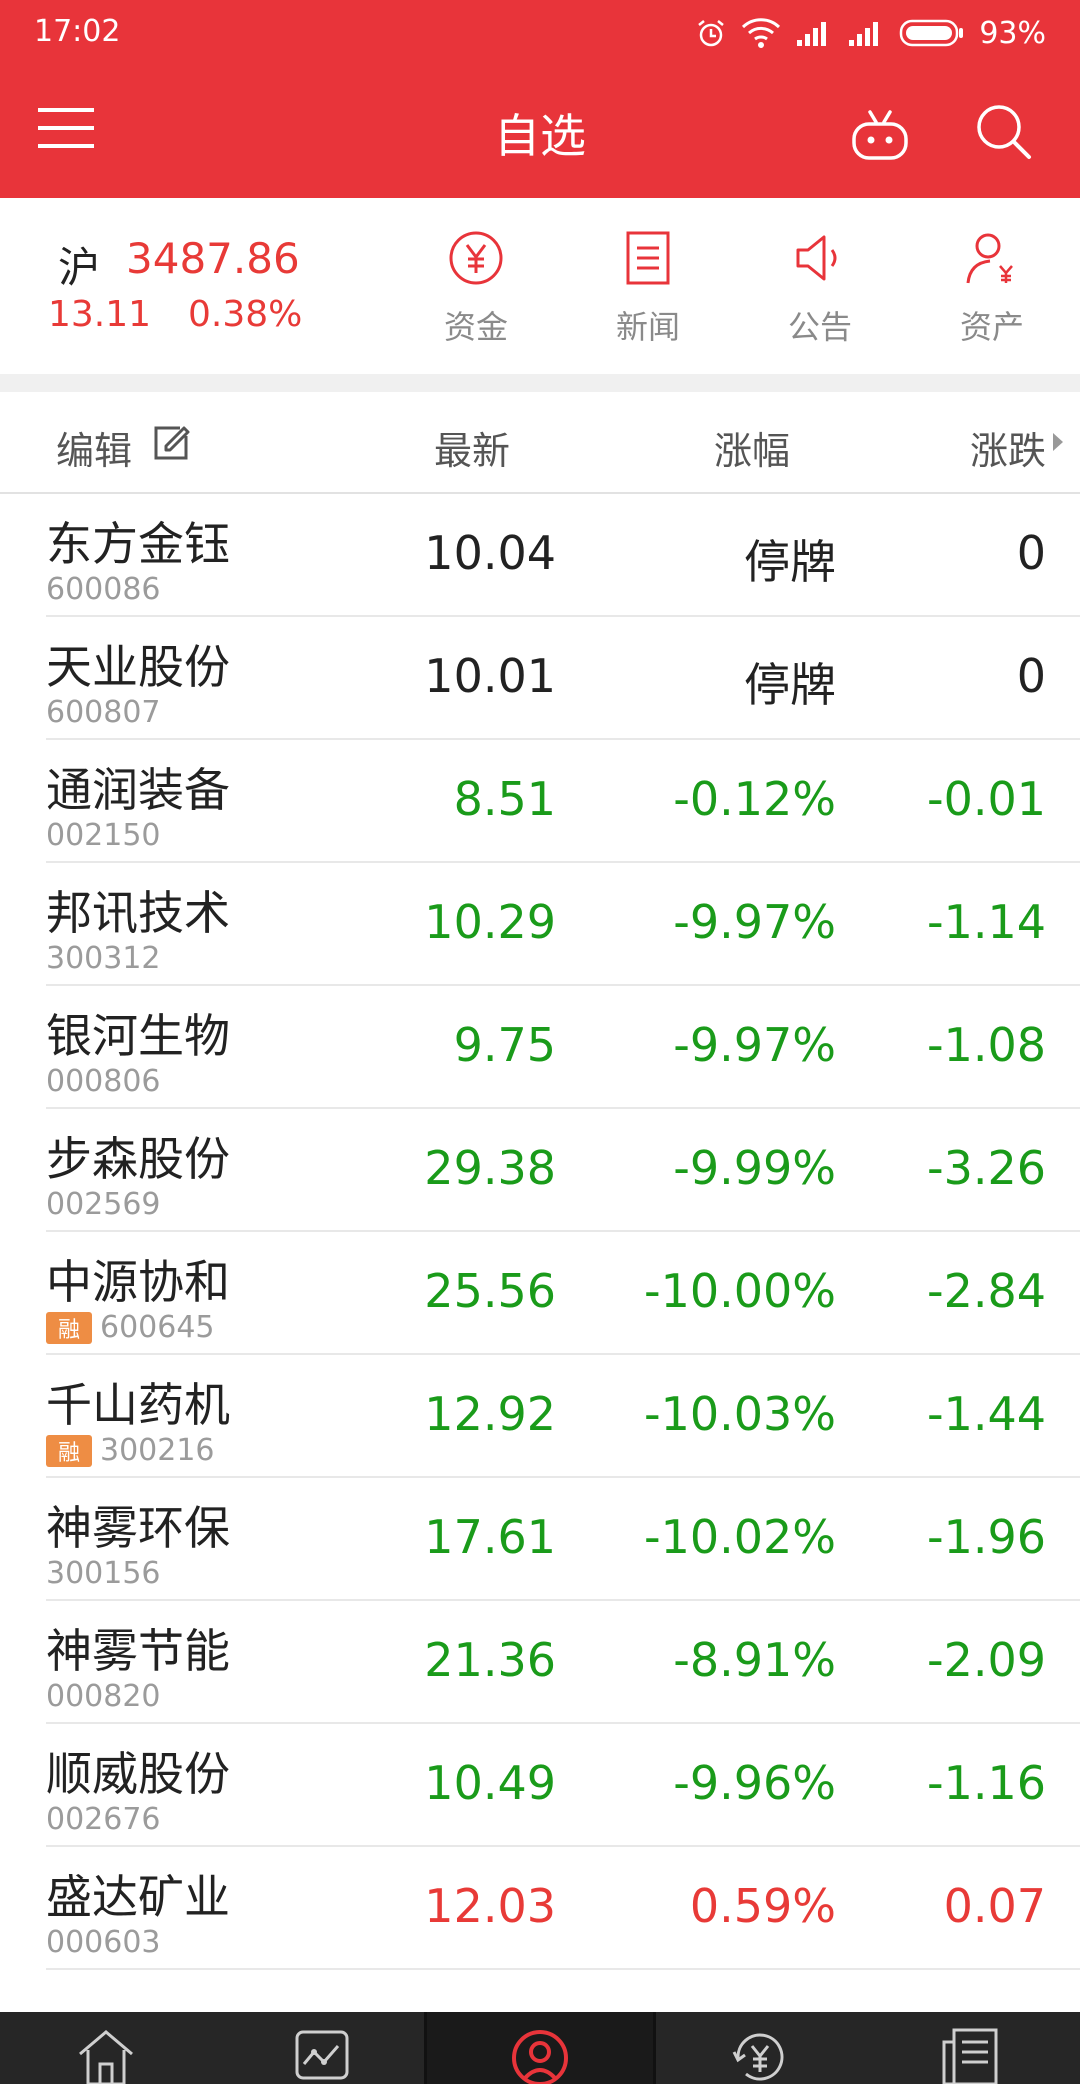 The width and height of the screenshot is (1080, 2084). I want to click on column-header-latest: 最新, so click(472, 447).